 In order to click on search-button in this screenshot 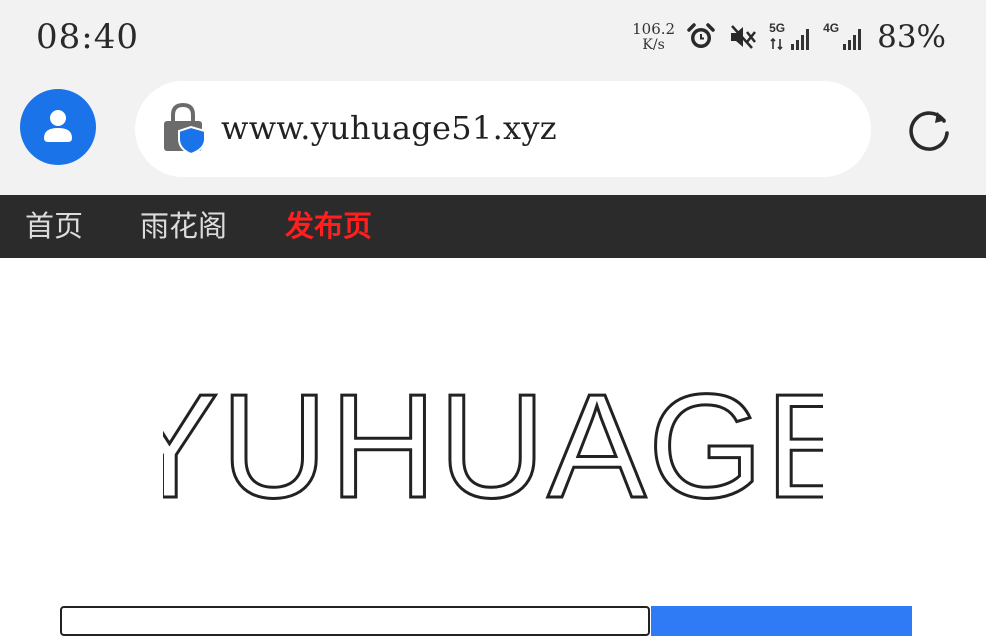, I will do `click(781, 621)`.